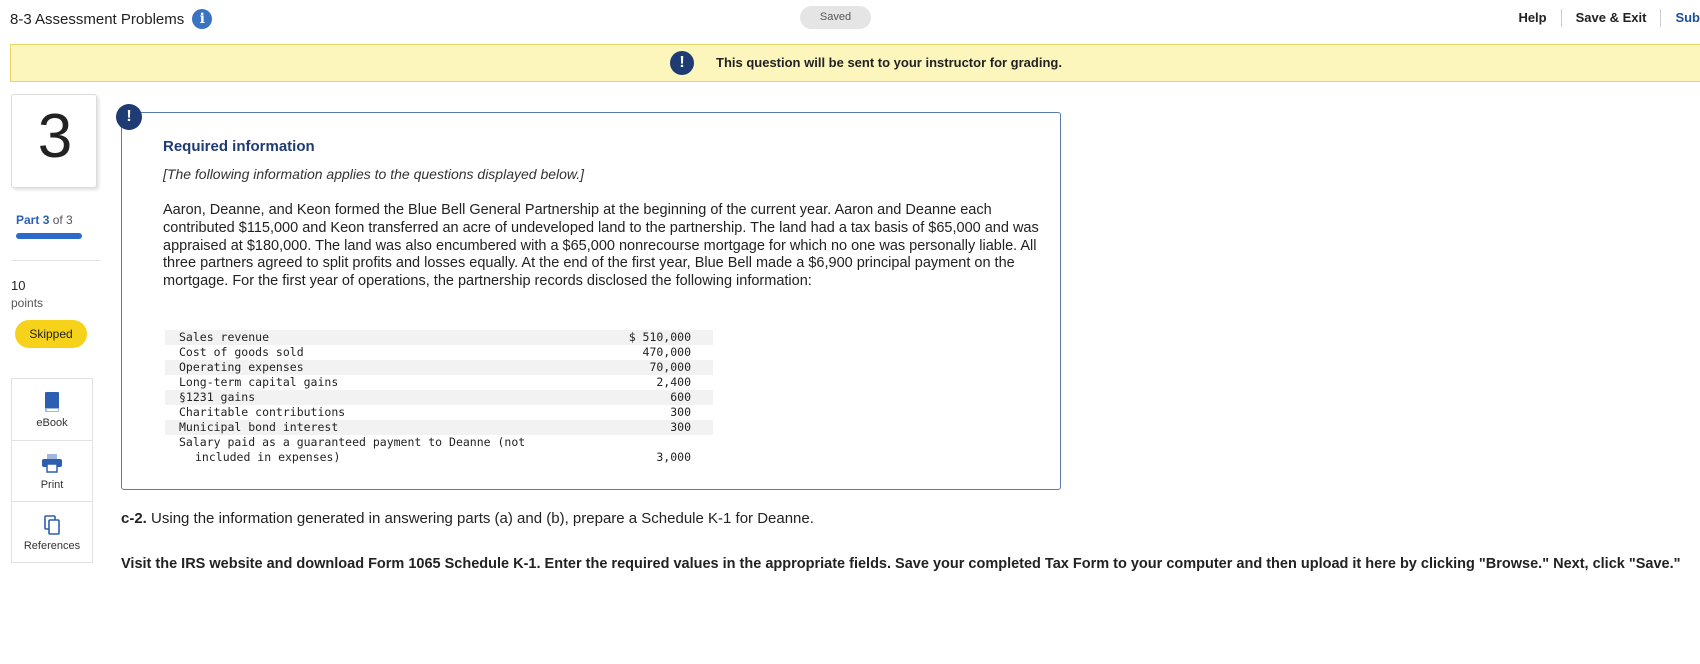 Image resolution: width=1700 pixels, height=664 pixels. I want to click on alert-icon: !, so click(129, 117).